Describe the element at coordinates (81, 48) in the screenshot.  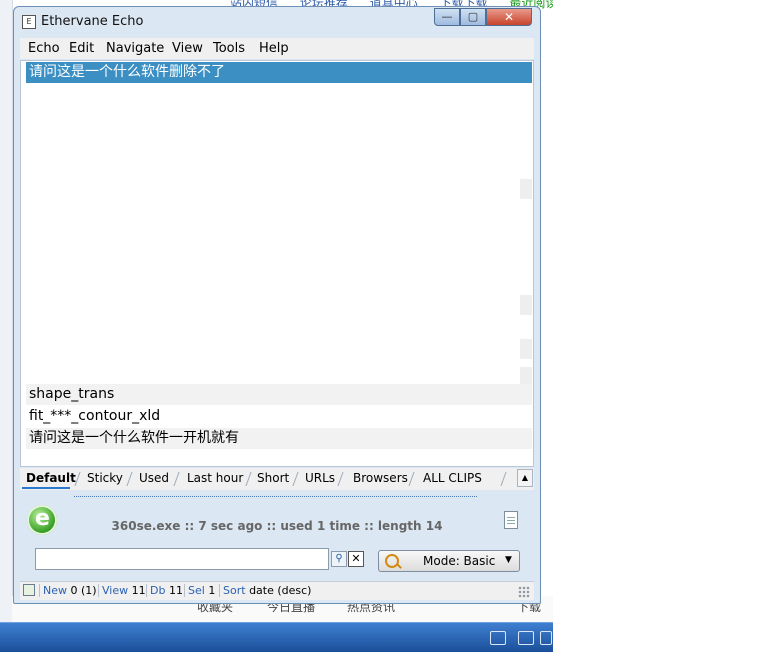
I see `menu-edit: Edit` at that location.